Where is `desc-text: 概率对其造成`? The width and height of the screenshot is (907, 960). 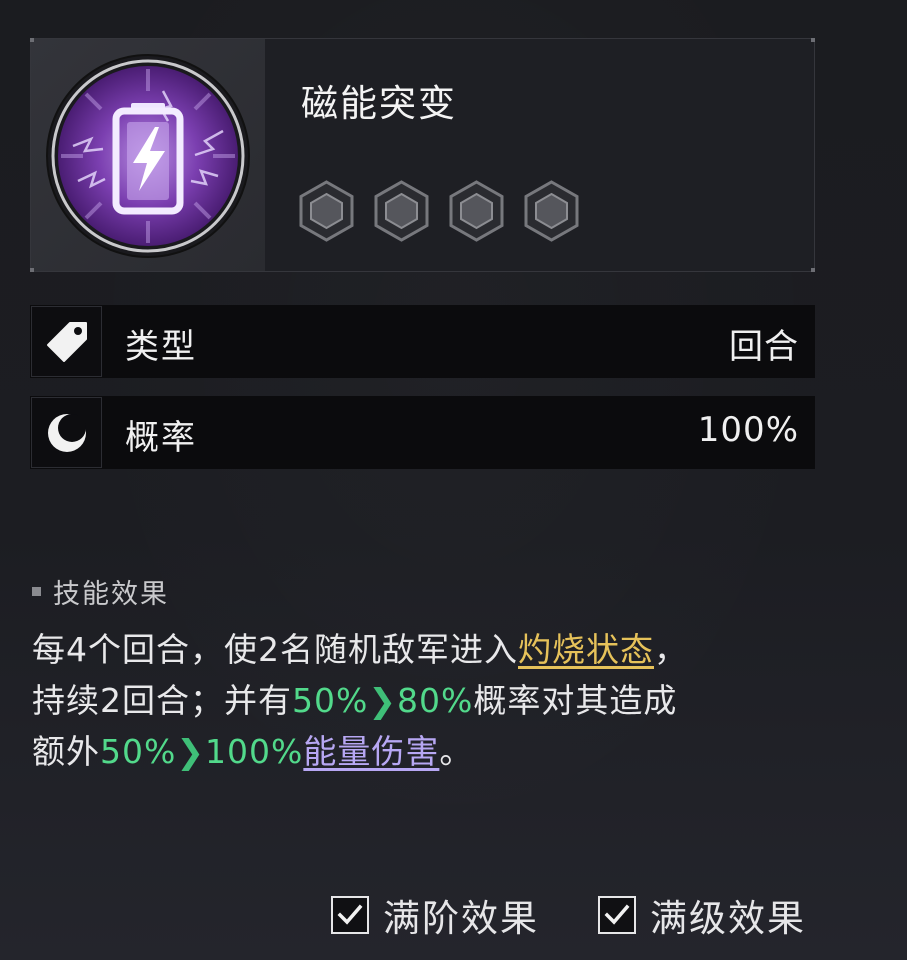
desc-text: 概率对其造成 is located at coordinates (575, 700).